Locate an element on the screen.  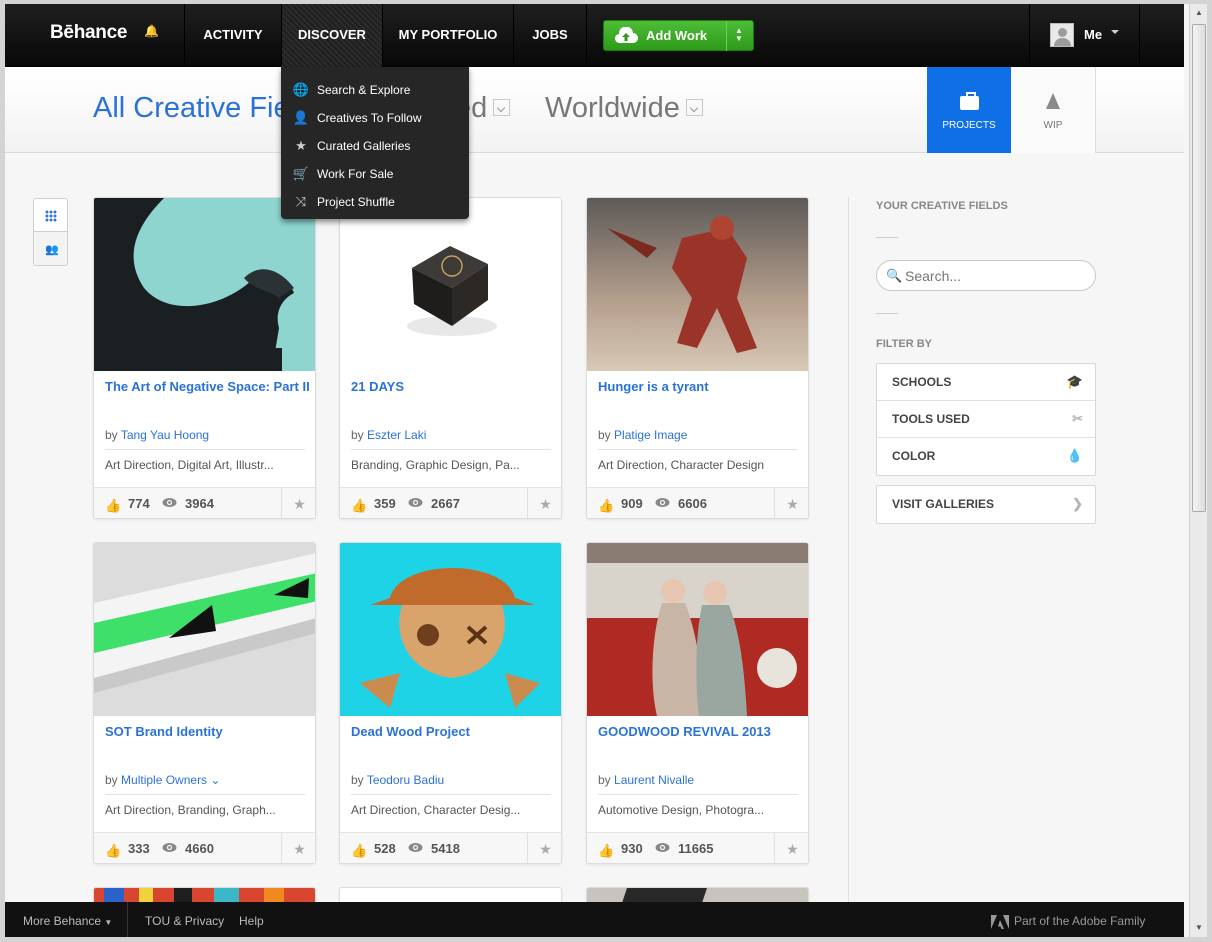
help-link: Help is located at coordinates (251, 919).